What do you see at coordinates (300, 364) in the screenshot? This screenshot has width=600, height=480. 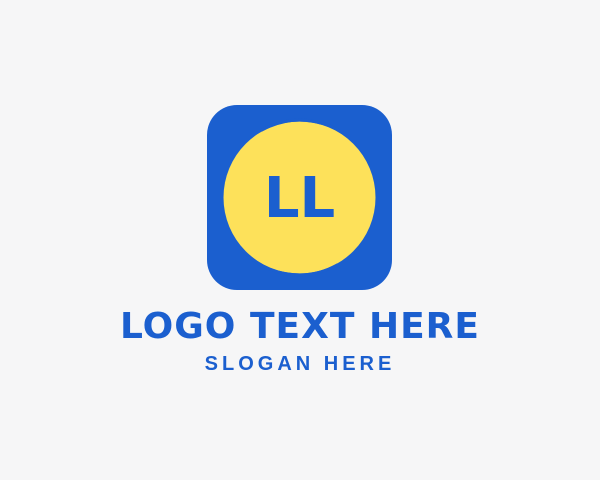 I see `logo-slogan: SLOGAN HERE` at bounding box center [300, 364].